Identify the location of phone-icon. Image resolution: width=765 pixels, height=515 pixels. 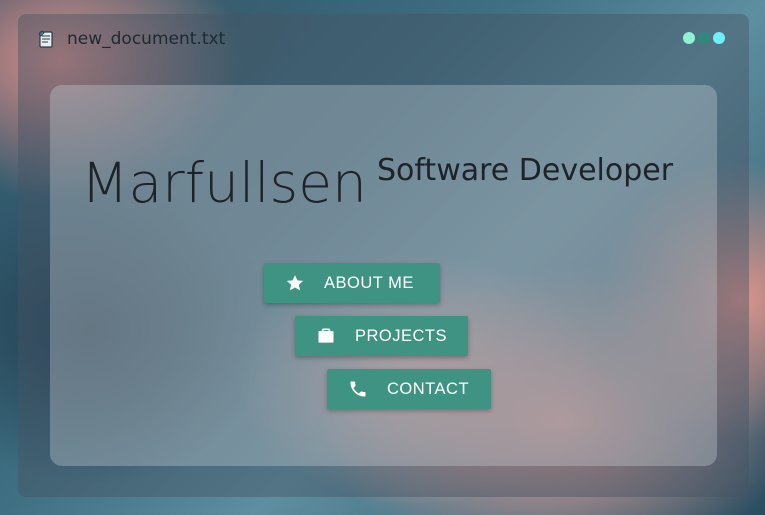
(358, 389).